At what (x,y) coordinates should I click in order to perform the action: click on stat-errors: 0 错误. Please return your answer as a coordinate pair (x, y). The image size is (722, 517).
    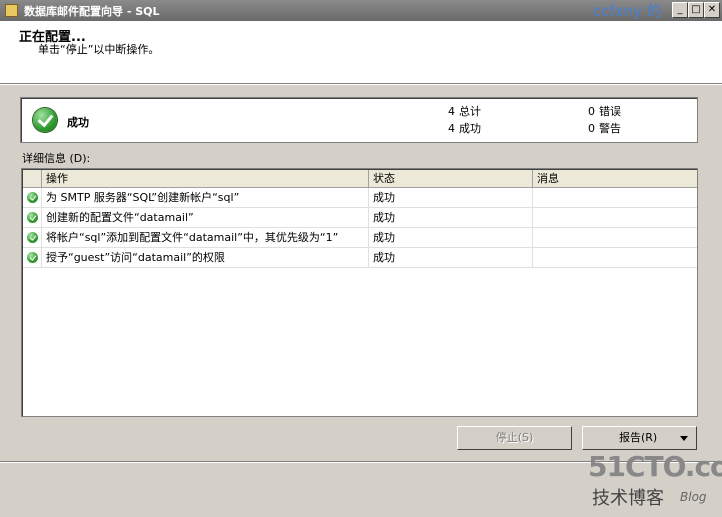
    Looking at the image, I should click on (604, 111).